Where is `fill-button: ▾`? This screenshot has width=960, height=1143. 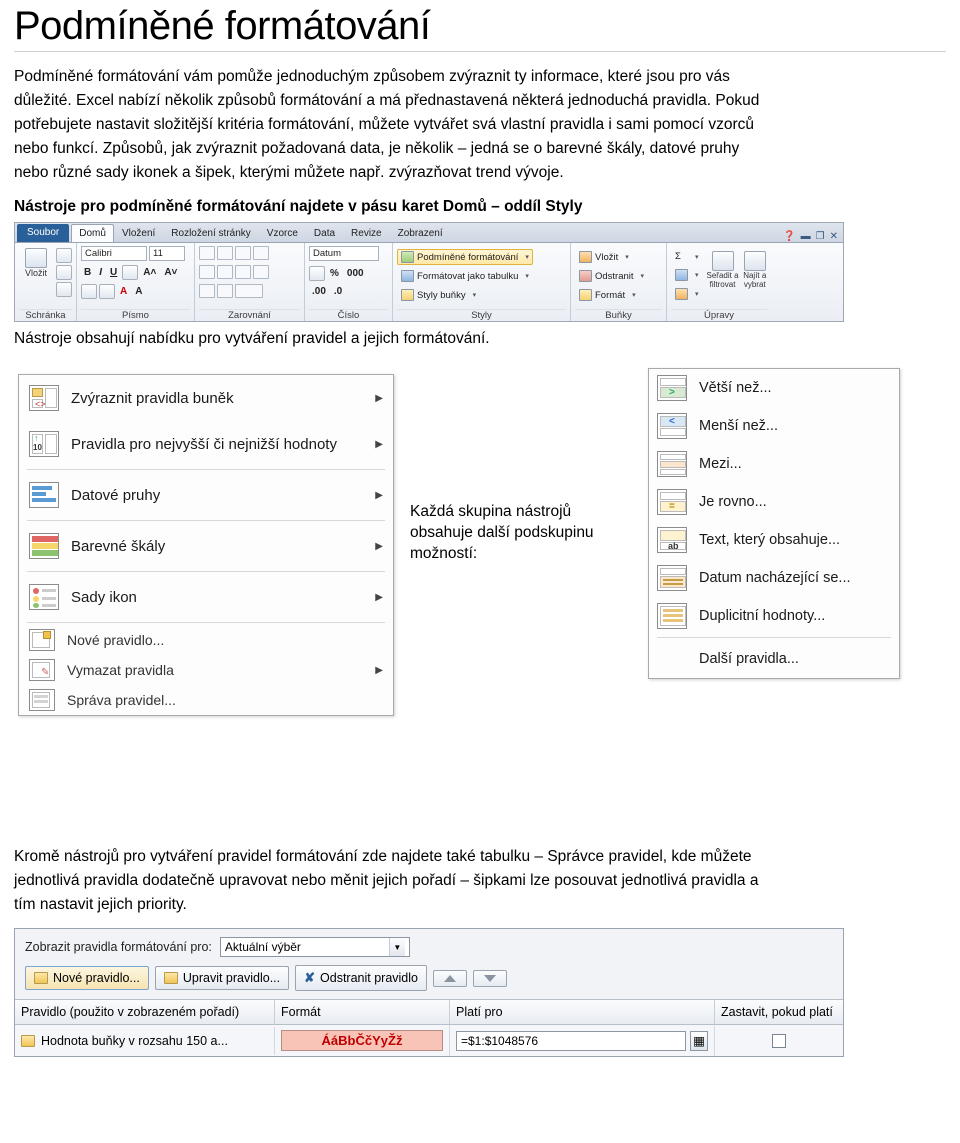
fill-button: ▾ is located at coordinates (687, 275).